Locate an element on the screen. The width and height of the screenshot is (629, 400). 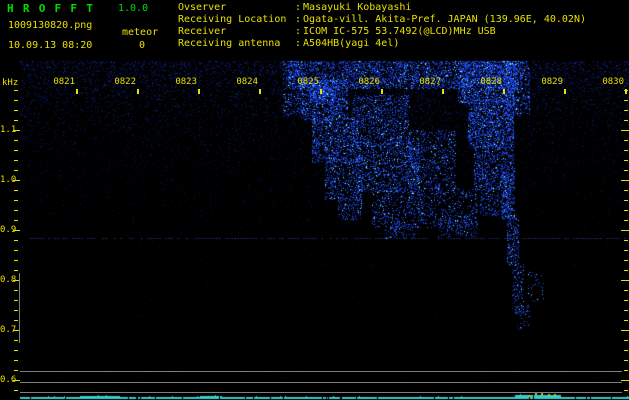
info-value: A504HB(yagi 4el) is located at coordinates (351, 43).